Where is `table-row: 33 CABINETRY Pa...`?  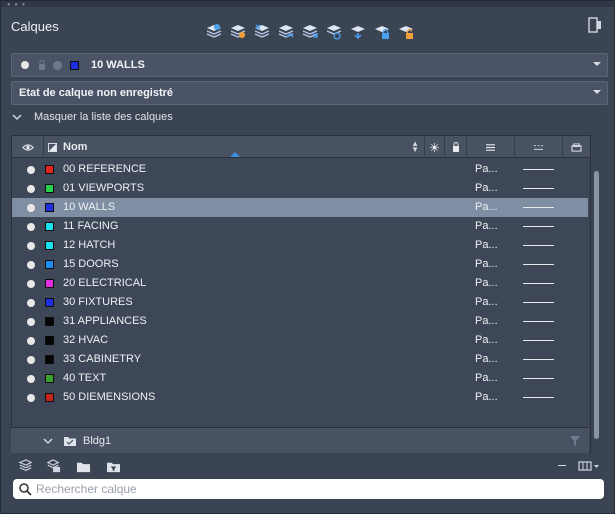 table-row: 33 CABINETRY Pa... is located at coordinates (300, 359).